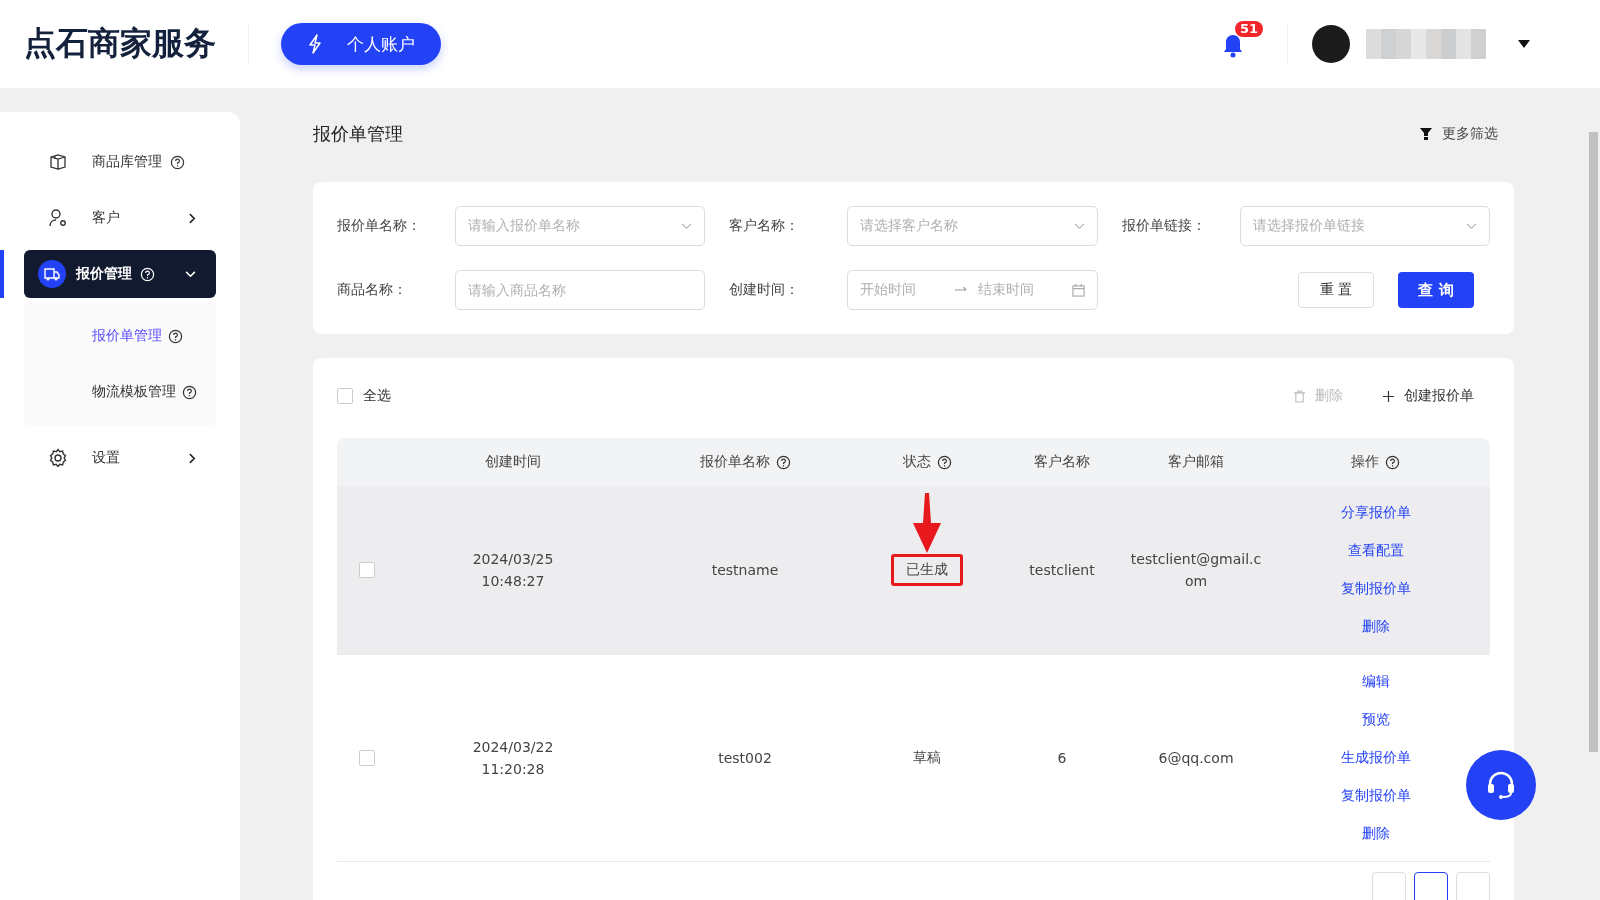  Describe the element at coordinates (1196, 758) in the screenshot. I see `email-text: 6@qq.com` at that location.